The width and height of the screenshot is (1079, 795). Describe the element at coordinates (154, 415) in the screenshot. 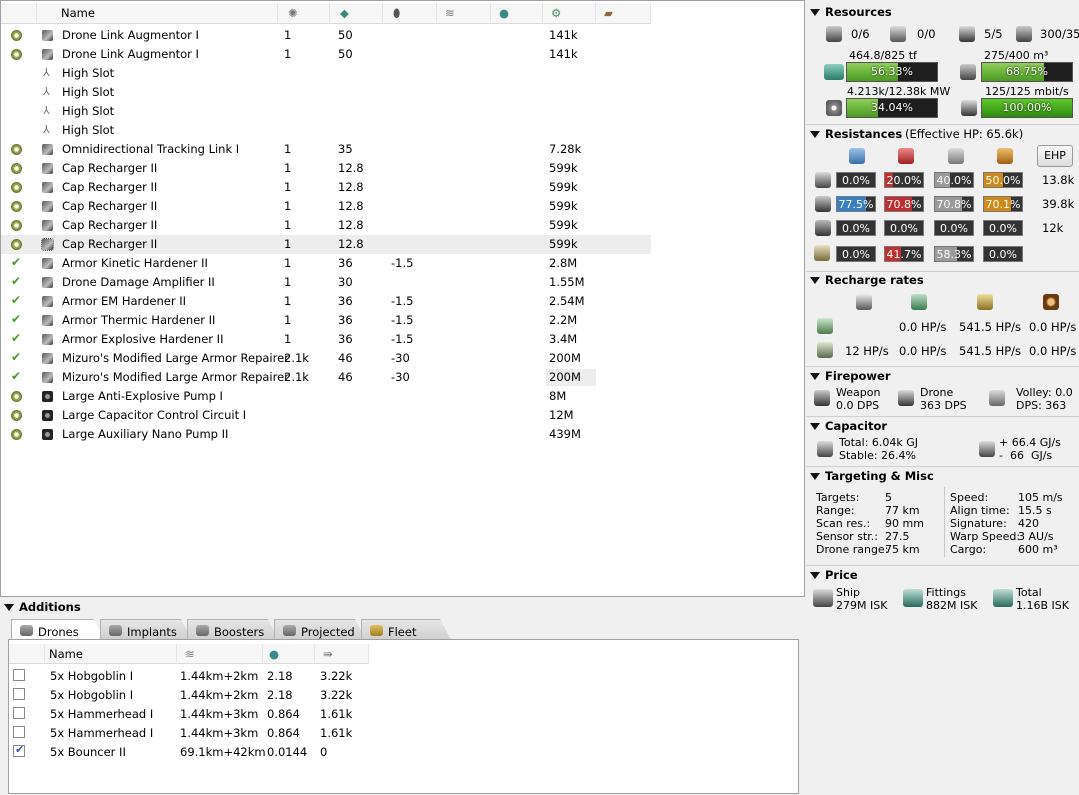

I see `module-name: Large Capacitor Control Circuit I` at that location.